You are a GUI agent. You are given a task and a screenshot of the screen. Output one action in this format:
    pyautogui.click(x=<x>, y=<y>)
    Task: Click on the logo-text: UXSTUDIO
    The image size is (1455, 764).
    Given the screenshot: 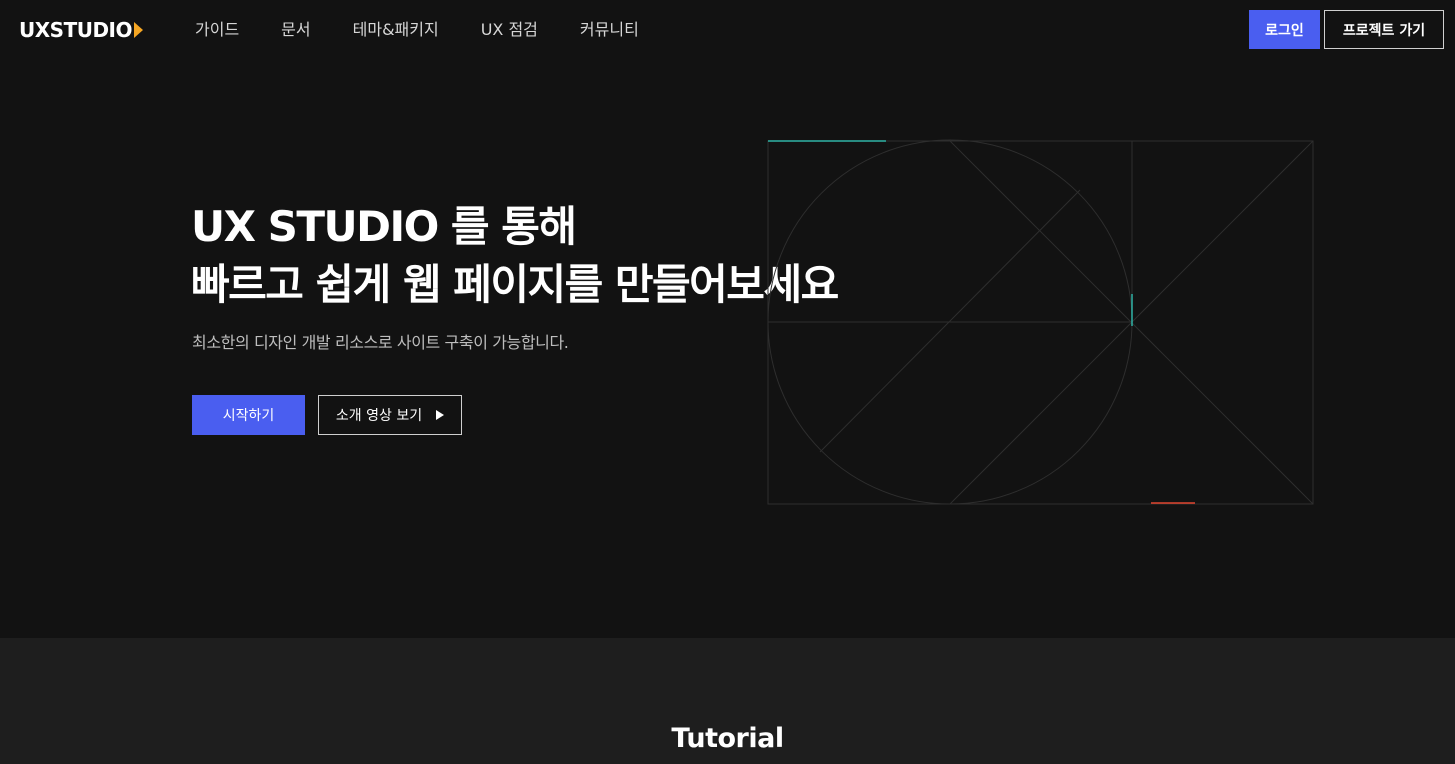 What is the action you would take?
    pyautogui.click(x=76, y=30)
    